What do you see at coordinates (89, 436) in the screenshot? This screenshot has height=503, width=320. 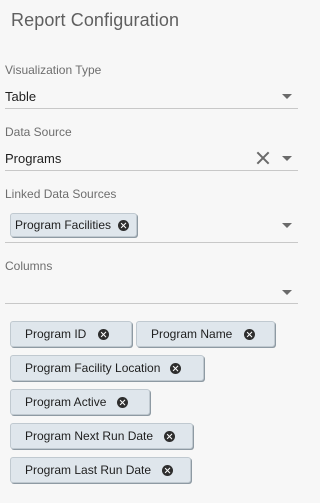 I see `chip-label: Program Next Run Date` at bounding box center [89, 436].